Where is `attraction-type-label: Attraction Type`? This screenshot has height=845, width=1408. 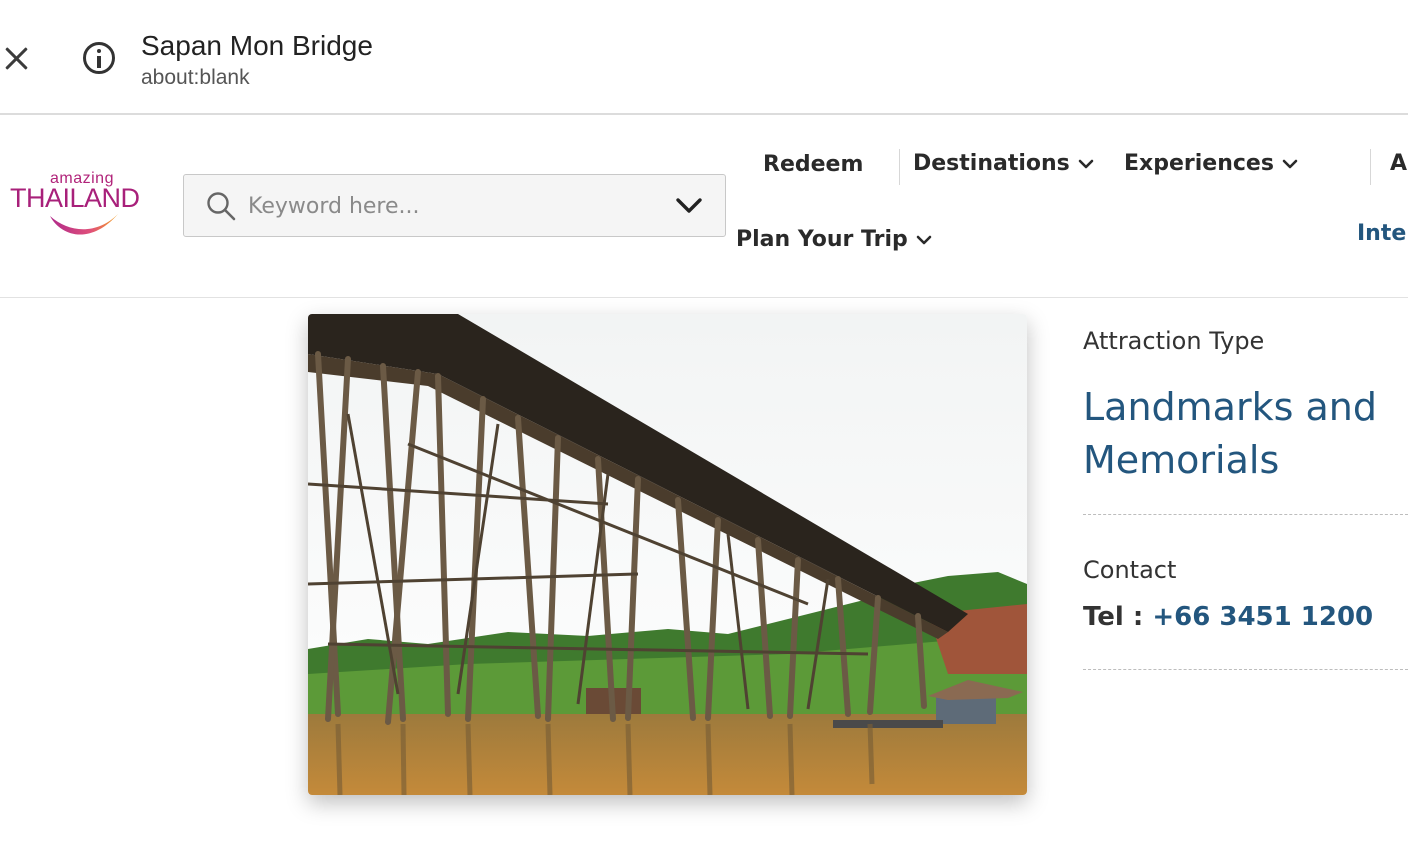 attraction-type-label: Attraction Type is located at coordinates (1174, 341).